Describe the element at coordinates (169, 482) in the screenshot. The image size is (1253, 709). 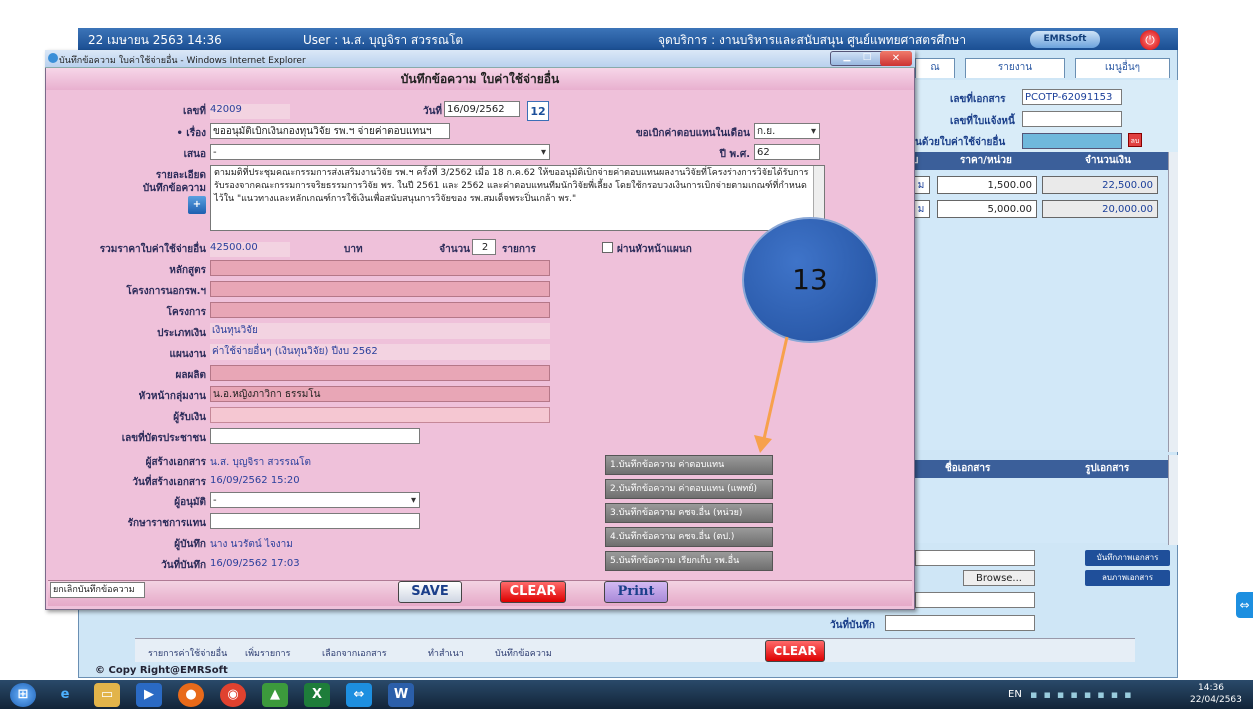
I see `created-date-label: วันที่สร้างเอกสาร` at that location.